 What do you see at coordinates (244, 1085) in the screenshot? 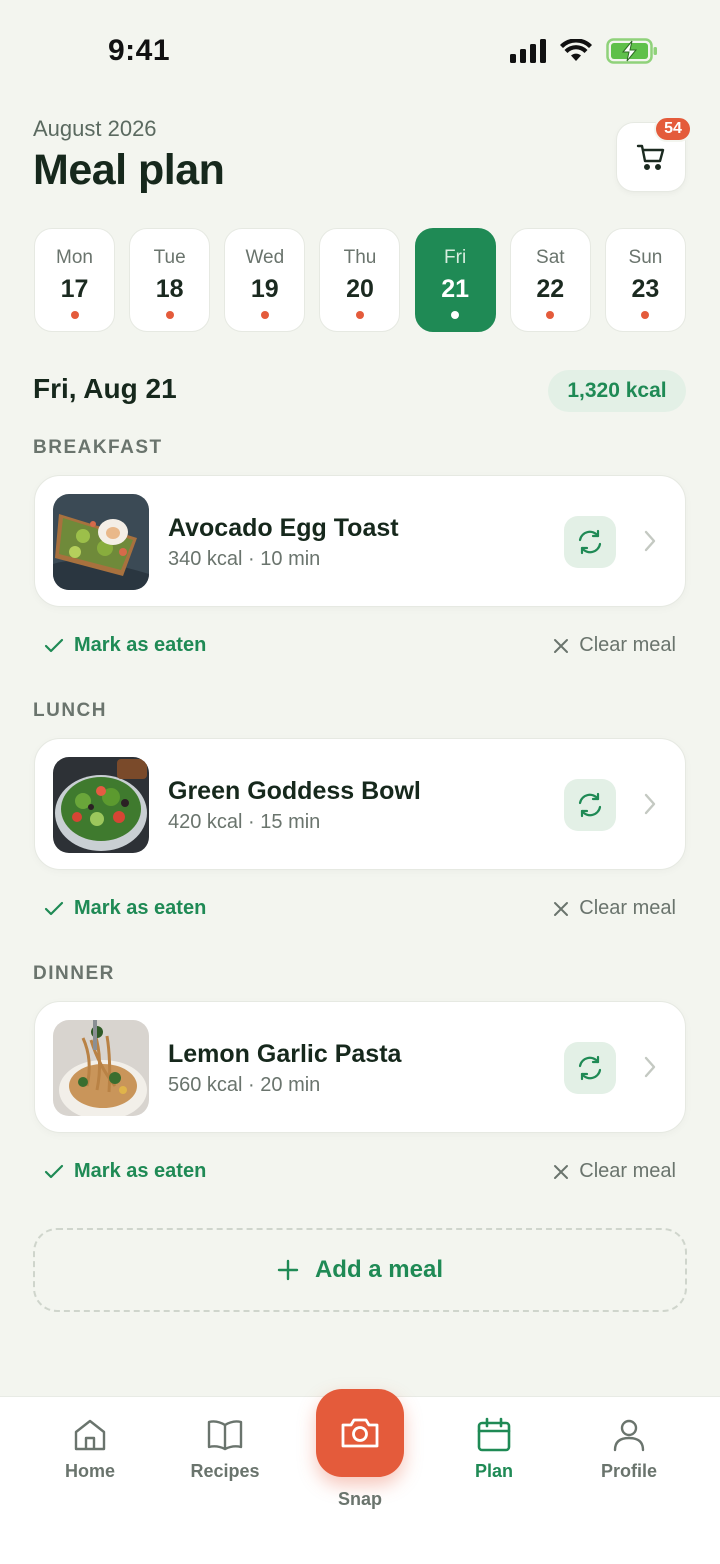
I see `meal-meta: 560 kcal · 20 min` at bounding box center [244, 1085].